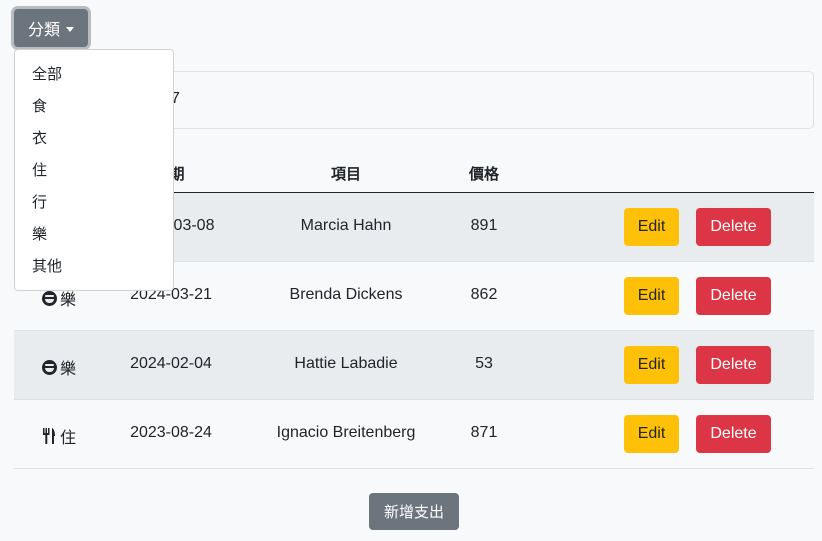 This screenshot has width=822, height=541. Describe the element at coordinates (346, 225) in the screenshot. I see `row-item: Marcia Hahn` at that location.